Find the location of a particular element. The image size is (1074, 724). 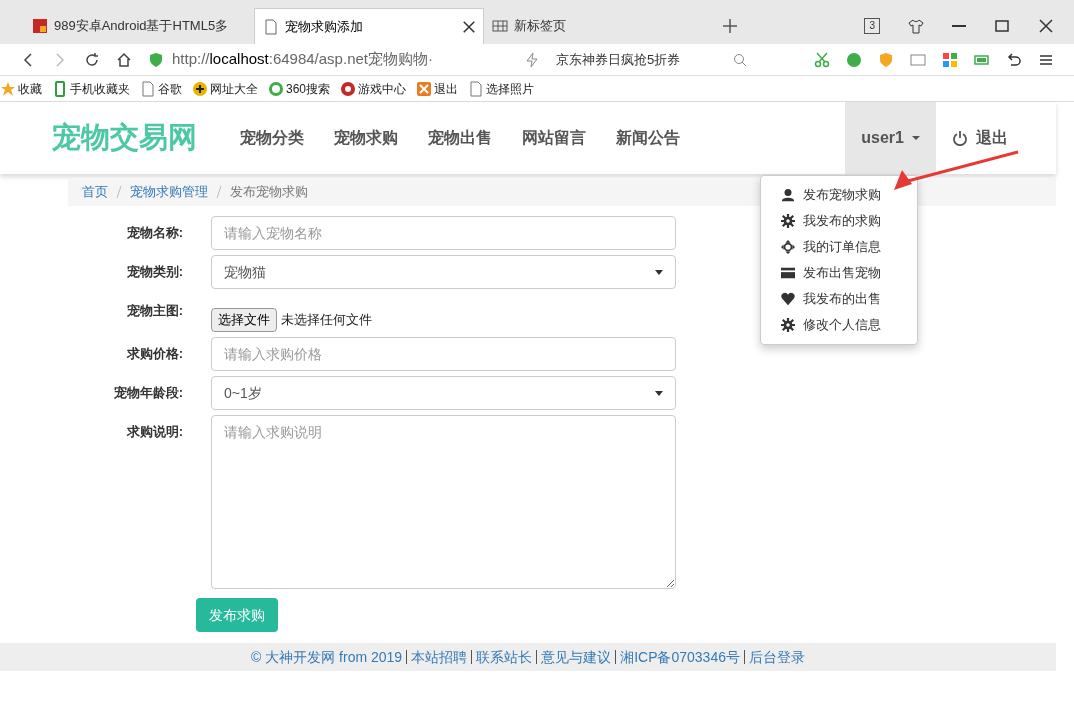

card-icon is located at coordinates (788, 273).